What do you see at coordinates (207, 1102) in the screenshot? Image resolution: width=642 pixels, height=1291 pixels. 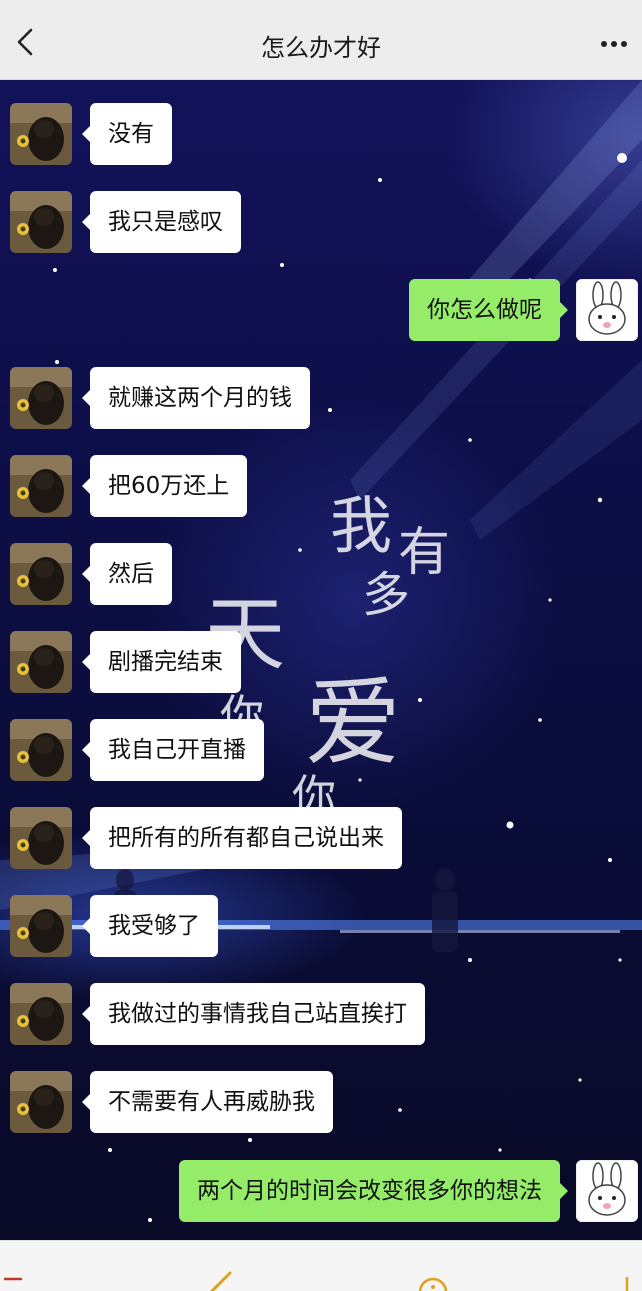 I see `message-bubble: 不需要有人再威胁我` at bounding box center [207, 1102].